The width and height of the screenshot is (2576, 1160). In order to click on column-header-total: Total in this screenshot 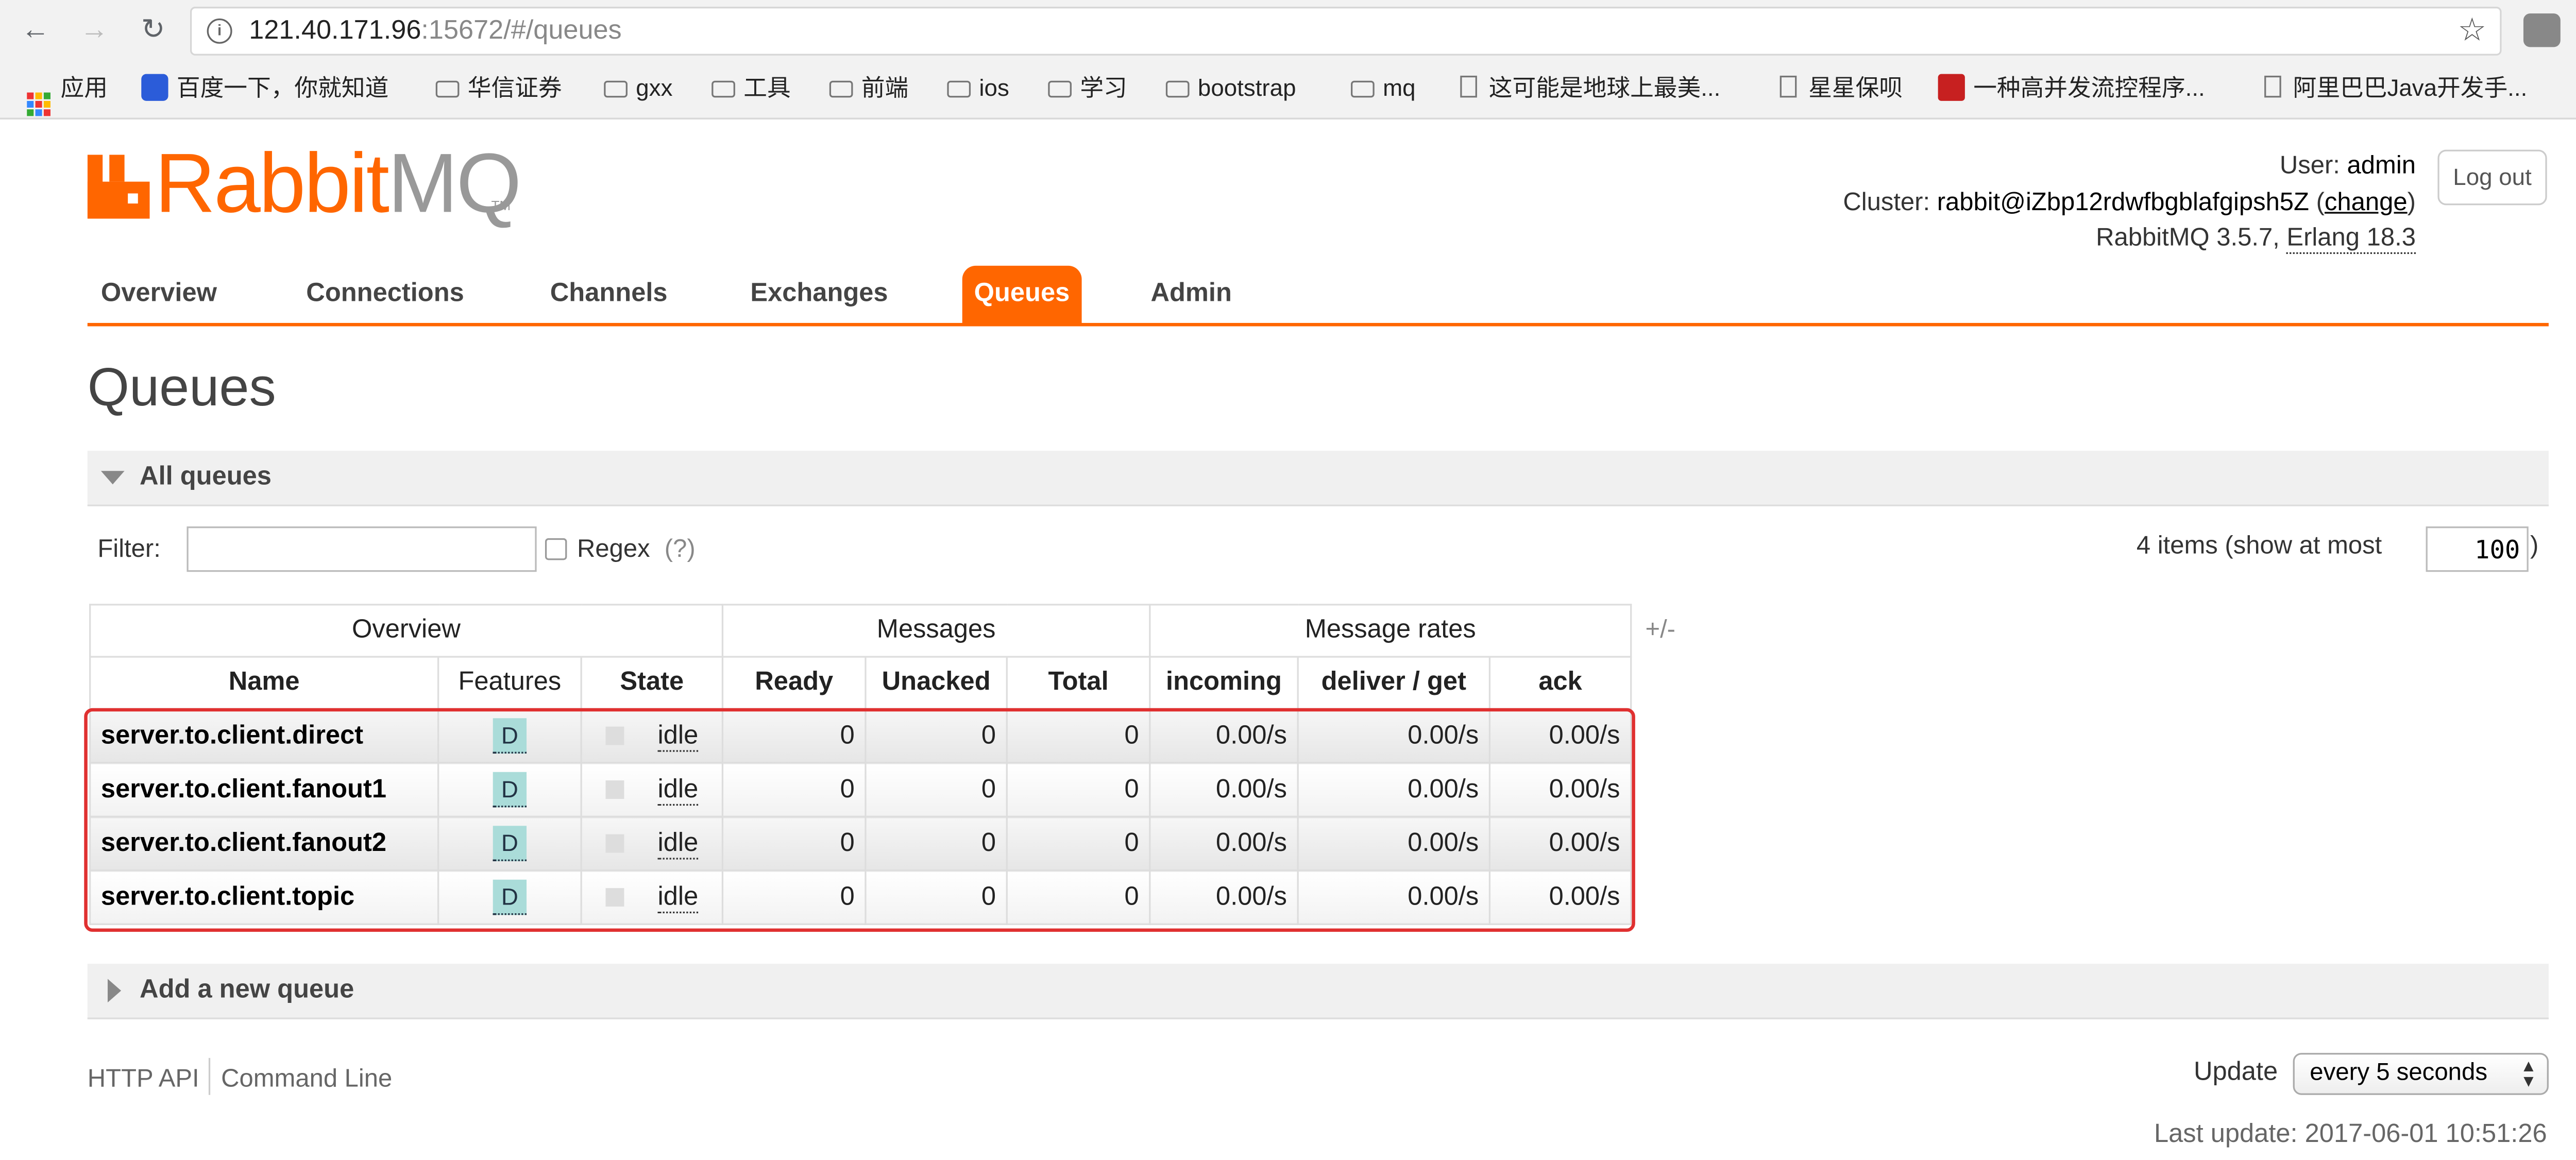, I will do `click(1078, 683)`.